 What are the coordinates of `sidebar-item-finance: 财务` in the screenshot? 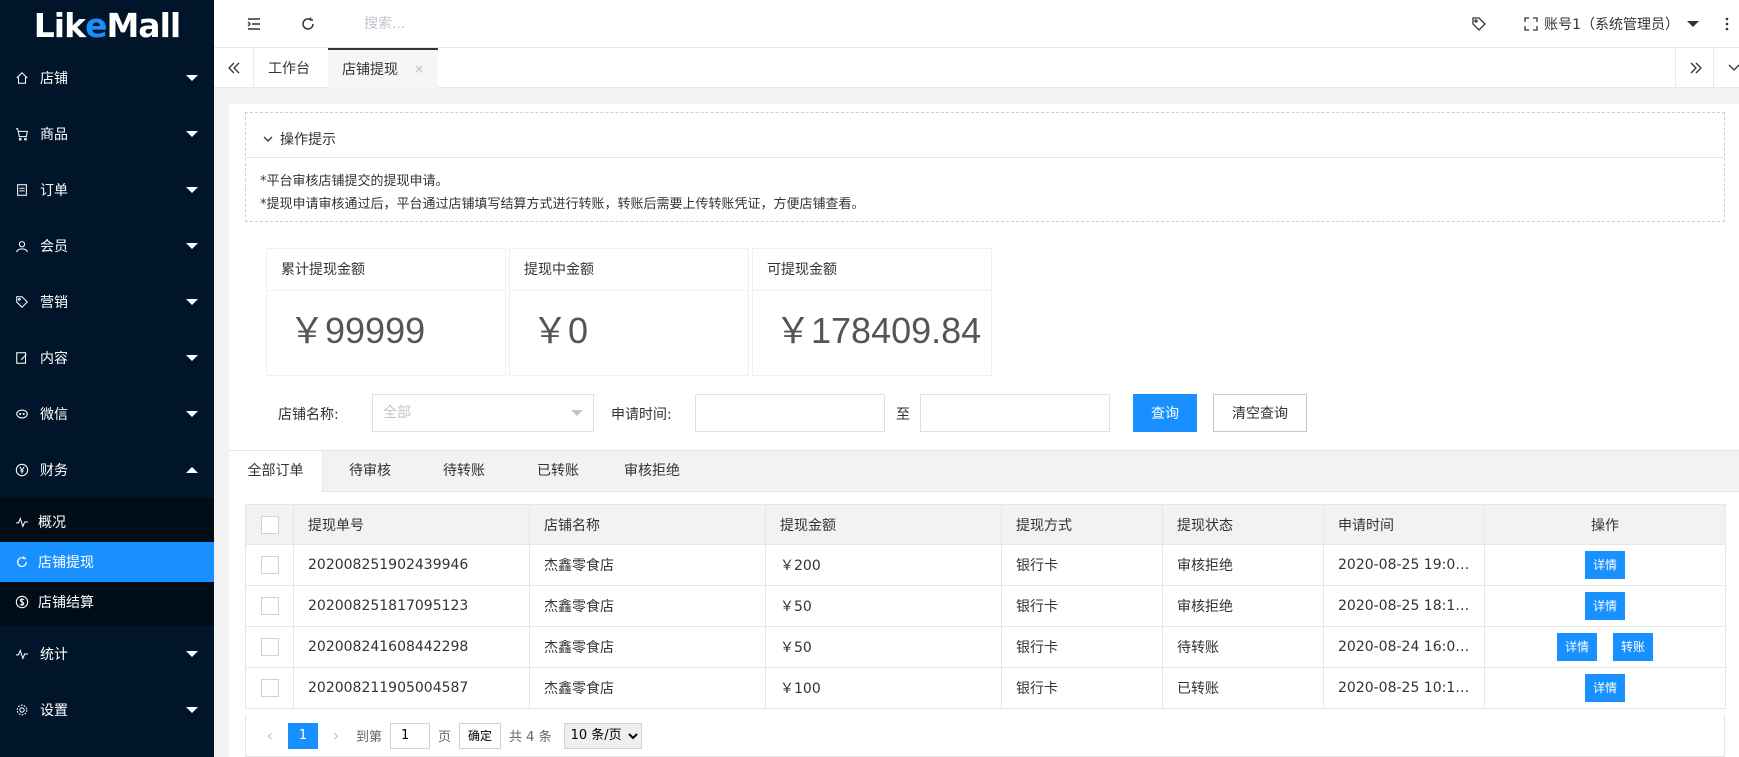 It's located at (107, 470).